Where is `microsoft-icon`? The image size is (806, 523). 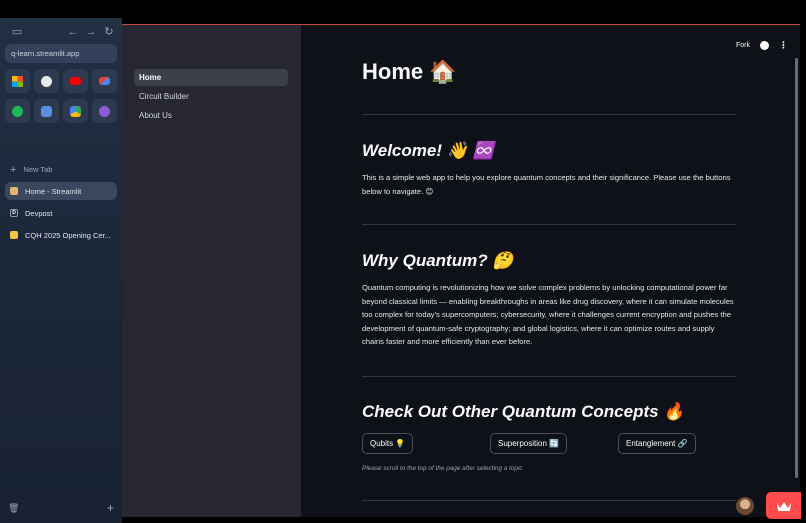
microsoft-icon is located at coordinates (17, 81).